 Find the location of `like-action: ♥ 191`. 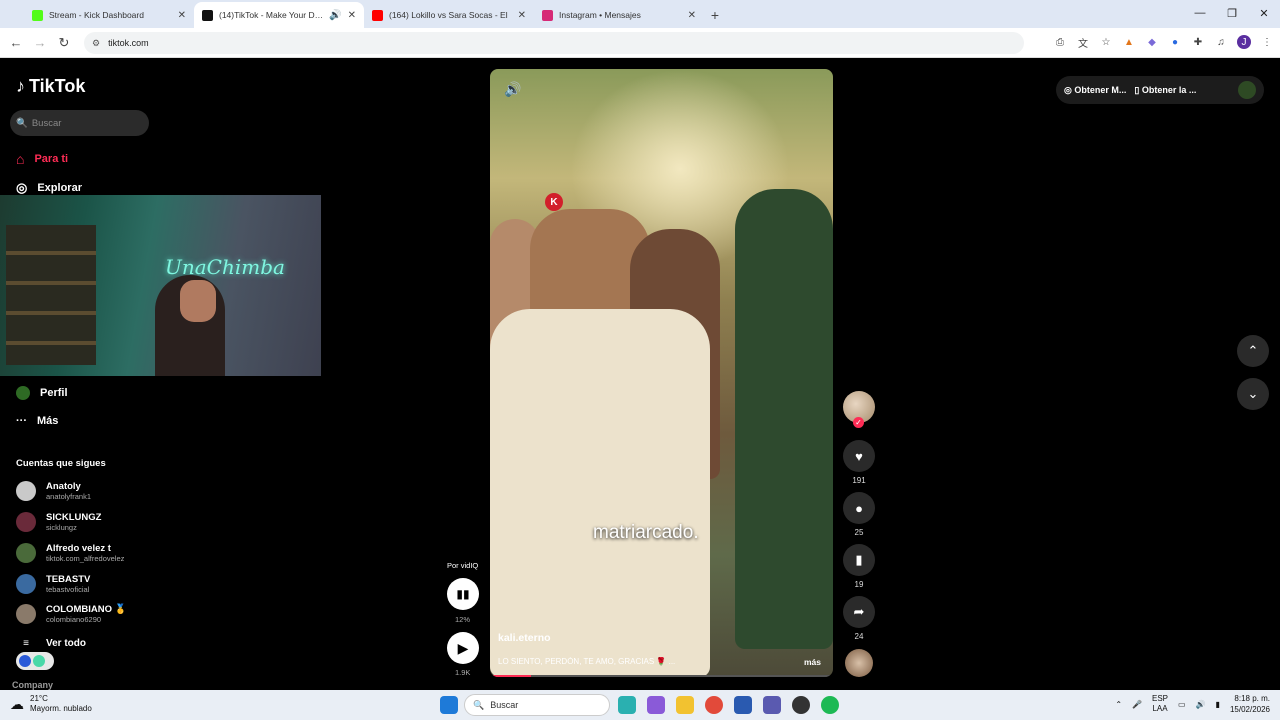

like-action: ♥ 191 is located at coordinates (859, 462).